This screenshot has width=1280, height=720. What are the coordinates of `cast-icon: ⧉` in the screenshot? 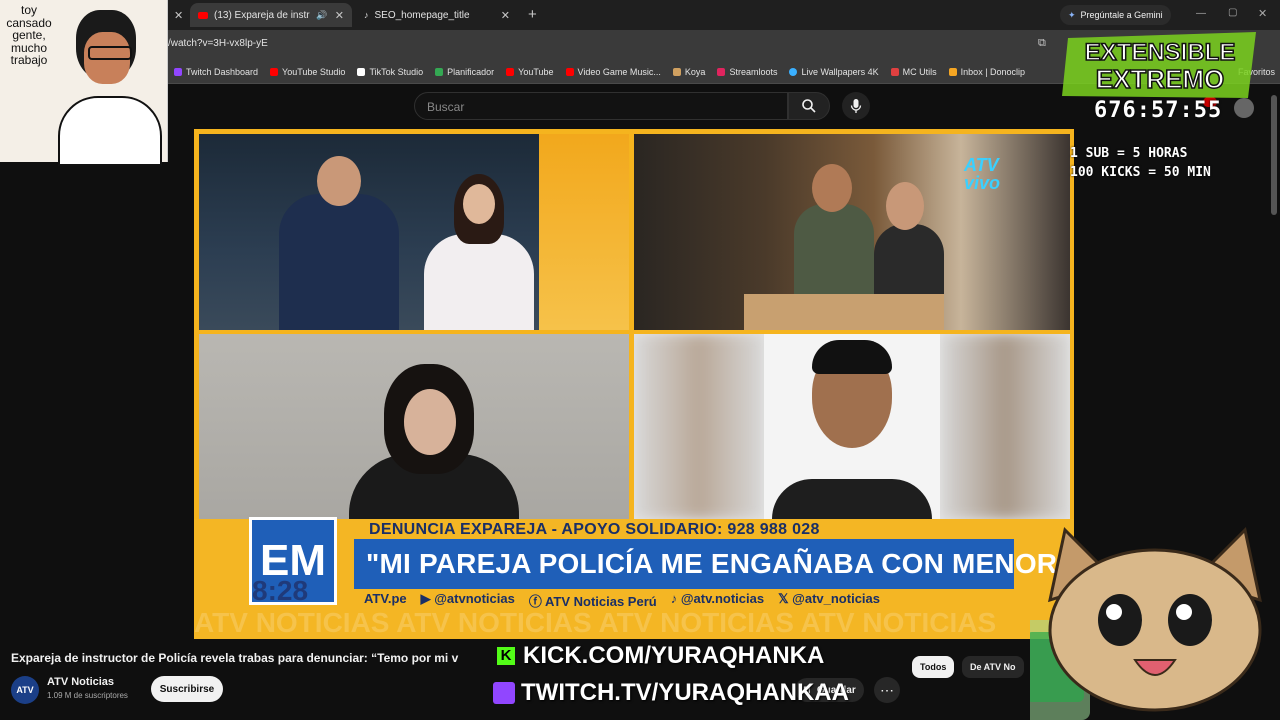 It's located at (1042, 43).